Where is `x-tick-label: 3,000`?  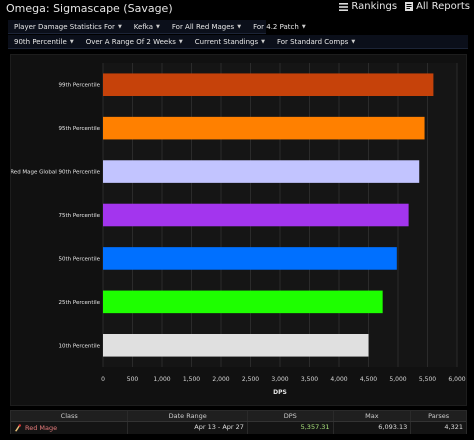
x-tick-label: 3,000 is located at coordinates (279, 379).